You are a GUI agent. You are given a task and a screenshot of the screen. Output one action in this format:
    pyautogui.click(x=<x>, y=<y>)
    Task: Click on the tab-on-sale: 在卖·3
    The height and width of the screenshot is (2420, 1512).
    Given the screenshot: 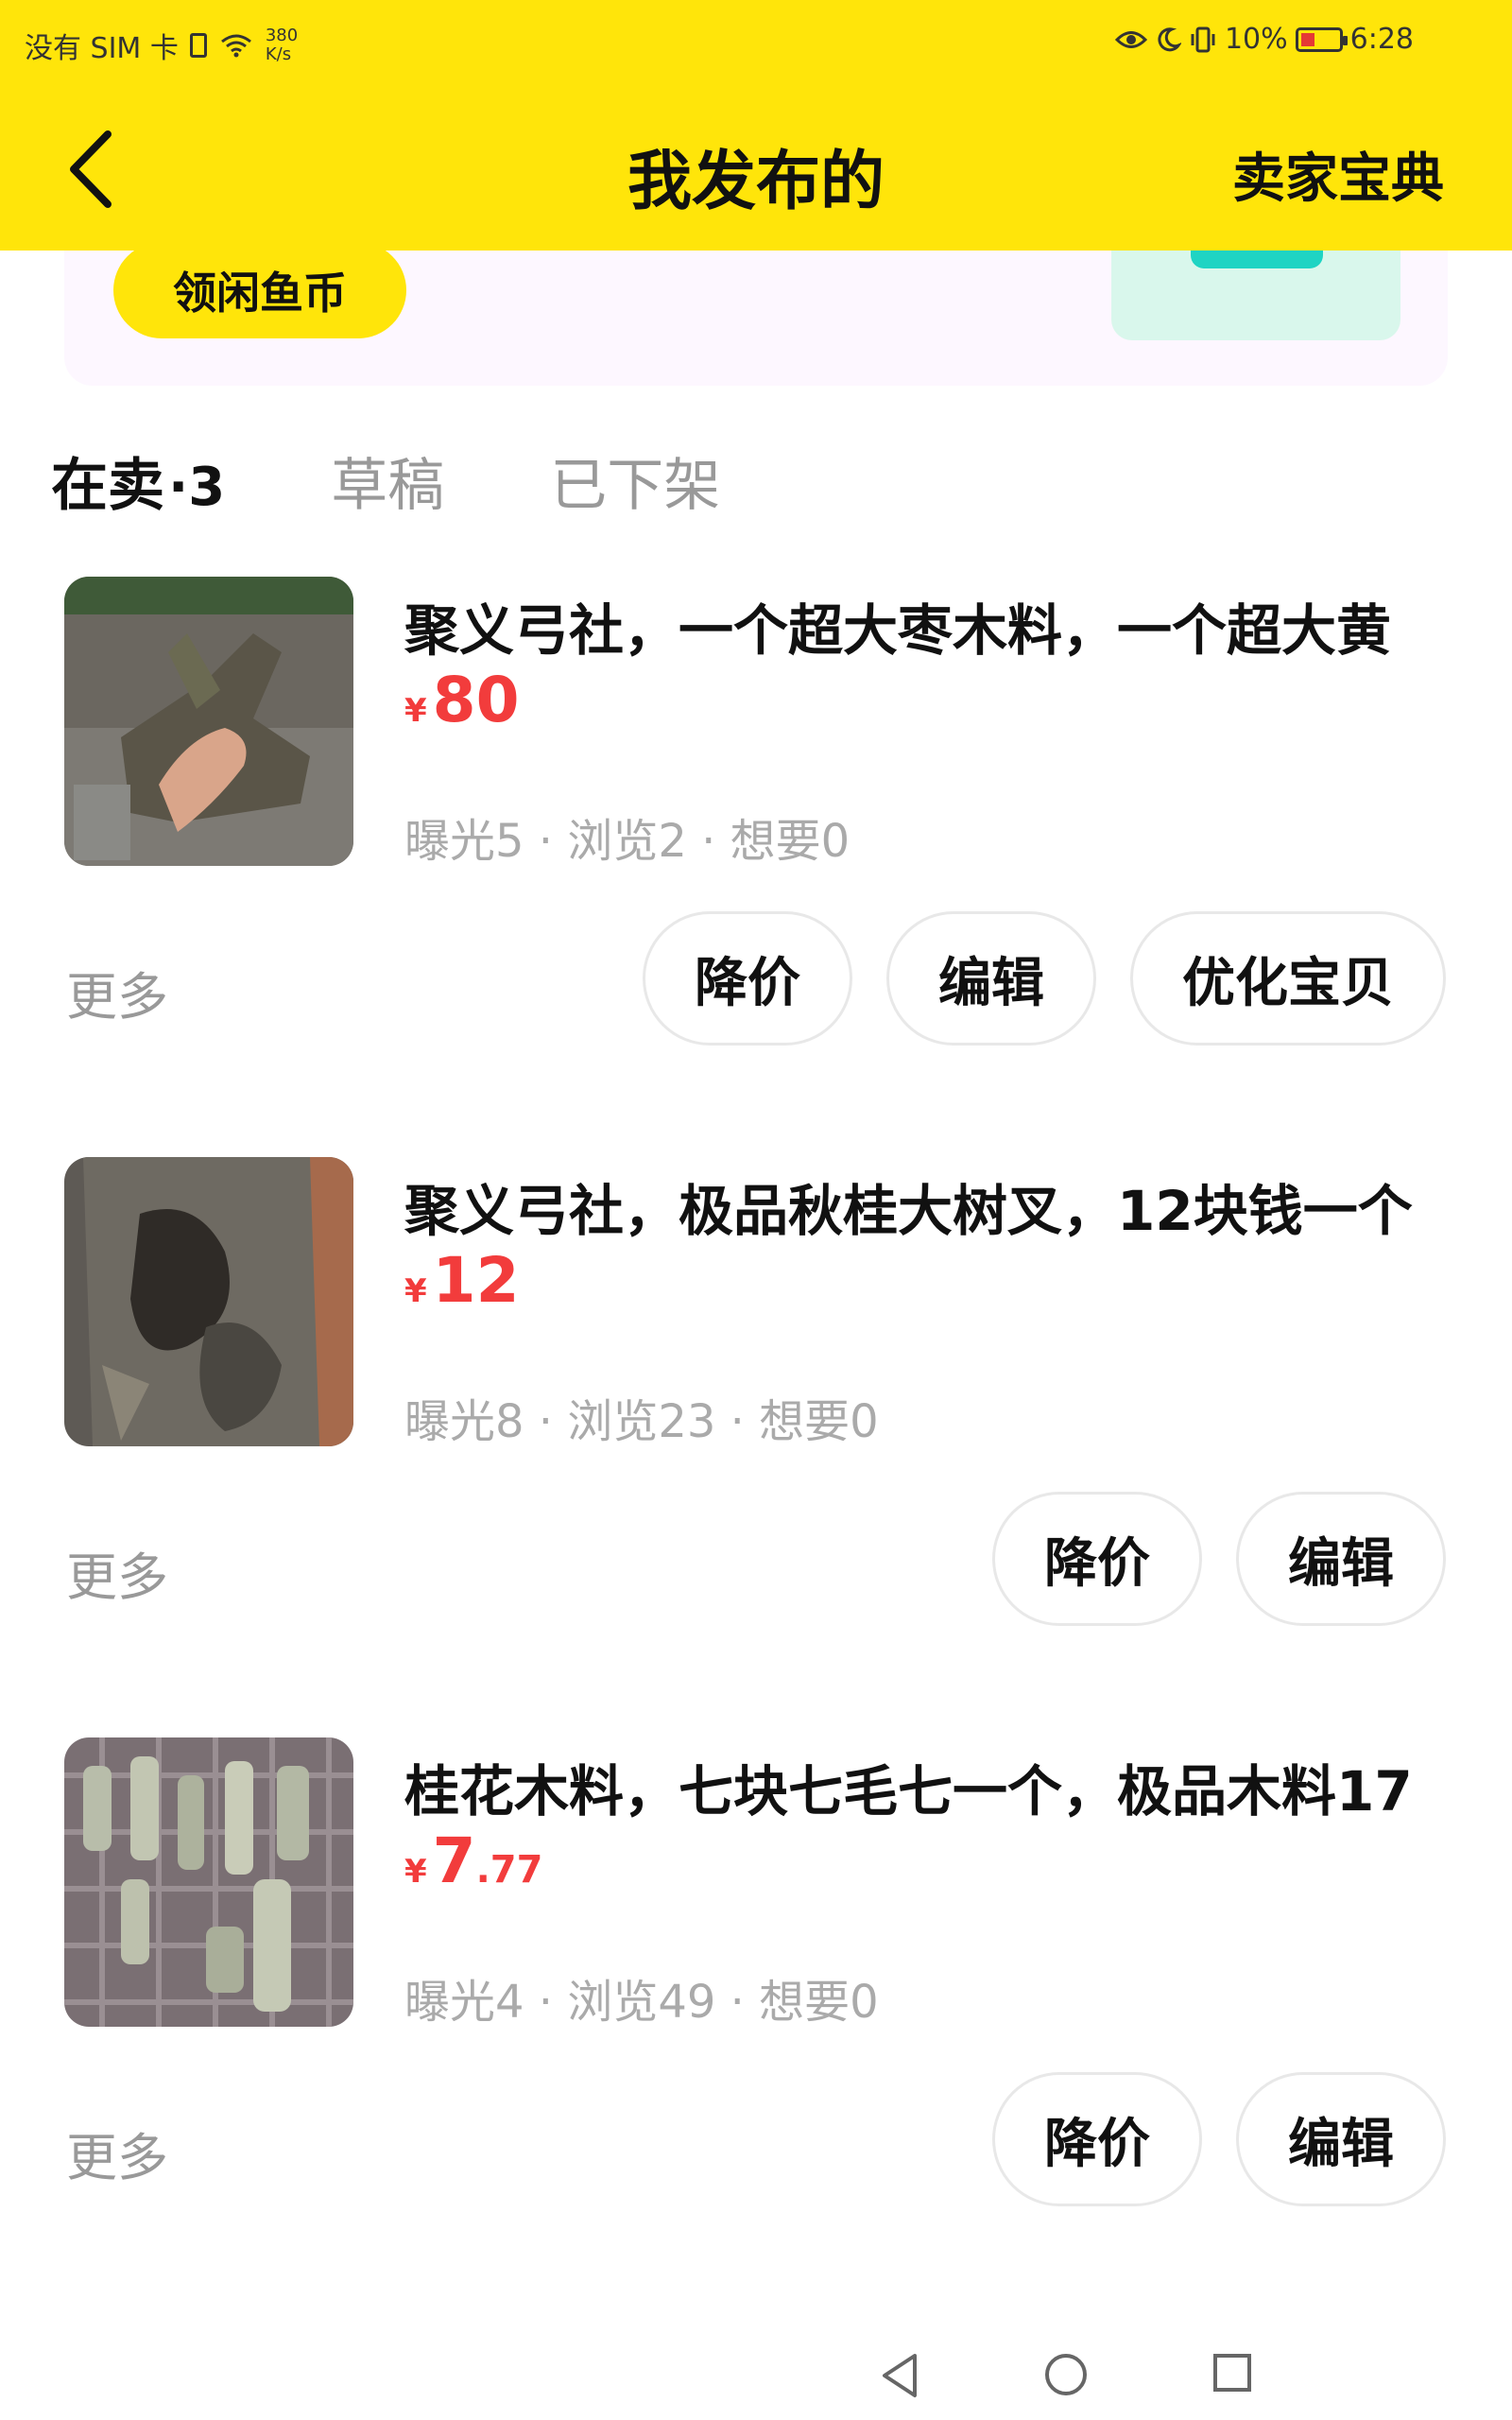 What is the action you would take?
    pyautogui.click(x=138, y=481)
    